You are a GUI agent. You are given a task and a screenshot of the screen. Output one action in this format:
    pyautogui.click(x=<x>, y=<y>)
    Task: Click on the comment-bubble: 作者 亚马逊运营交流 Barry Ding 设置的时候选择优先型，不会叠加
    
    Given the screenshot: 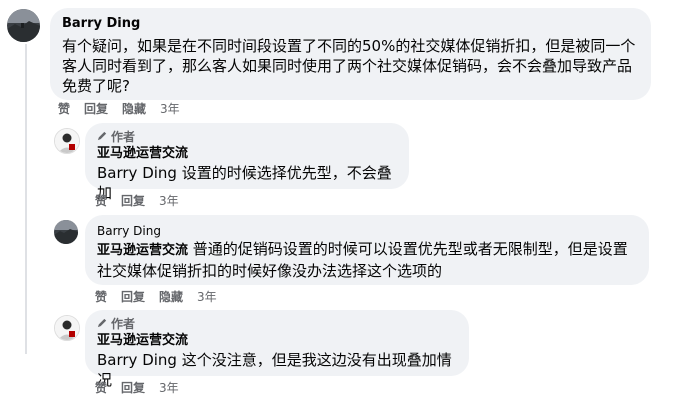 What is the action you would take?
    pyautogui.click(x=247, y=162)
    